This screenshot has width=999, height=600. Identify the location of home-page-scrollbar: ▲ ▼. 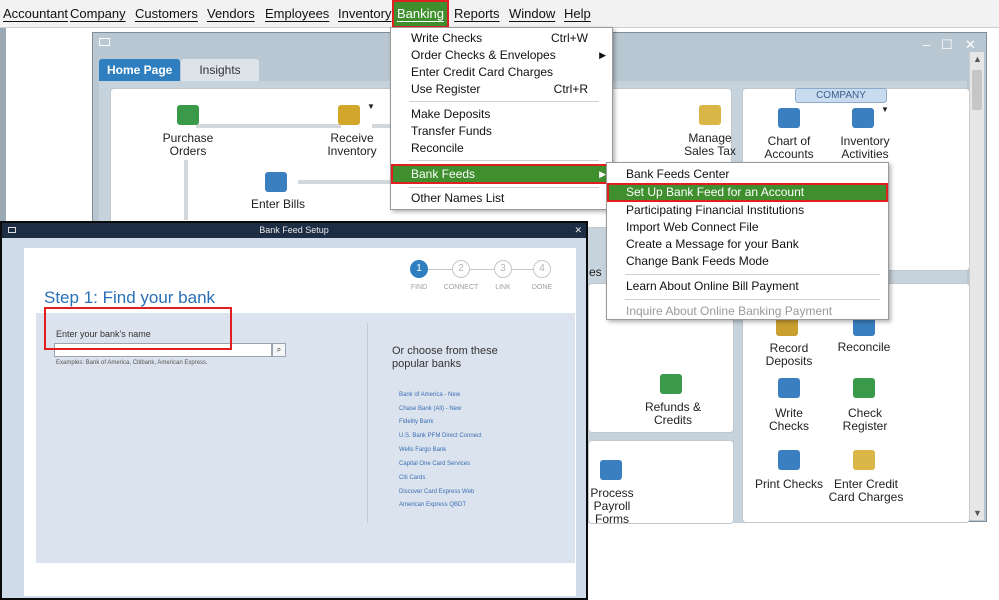
(976, 286).